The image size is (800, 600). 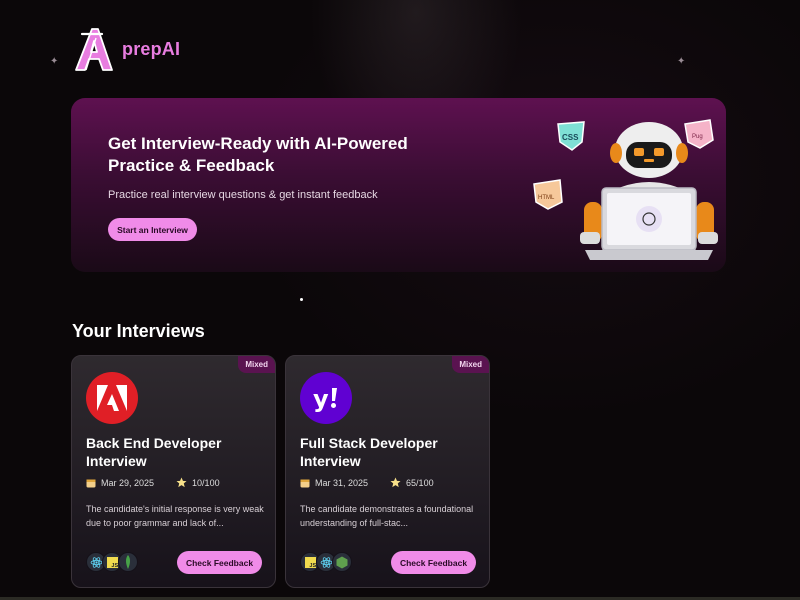 I want to click on start-interview-button: Start an Interview, so click(x=152, y=229).